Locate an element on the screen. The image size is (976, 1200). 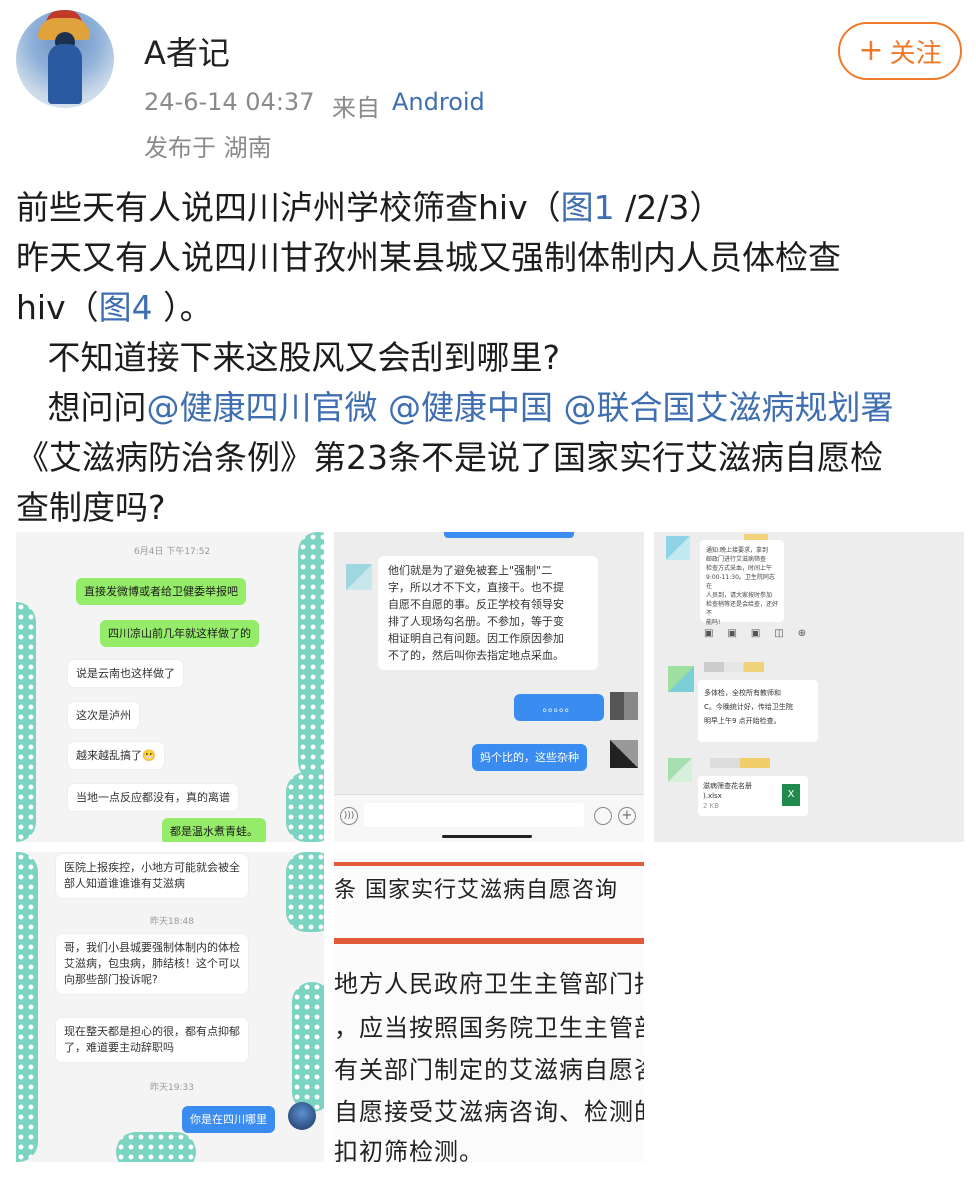
message-line: 明早上午9 点开始检查。 is located at coordinates (742, 721).